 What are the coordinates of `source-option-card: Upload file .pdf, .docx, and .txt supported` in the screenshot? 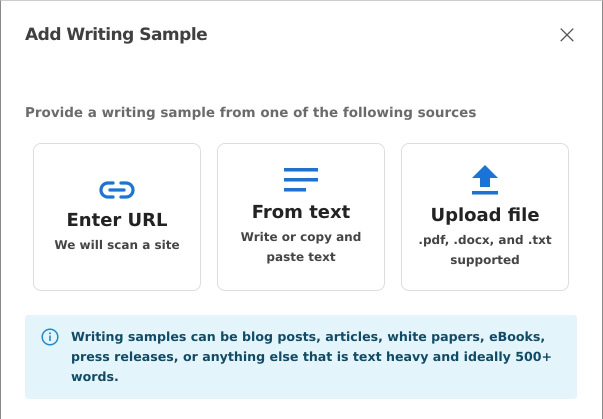 It's located at (485, 217).